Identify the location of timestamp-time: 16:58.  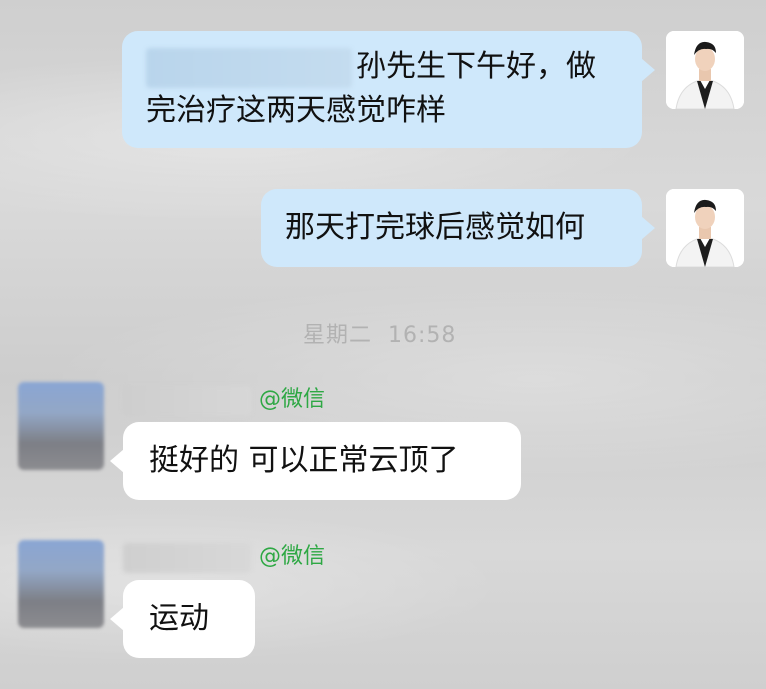
(422, 335).